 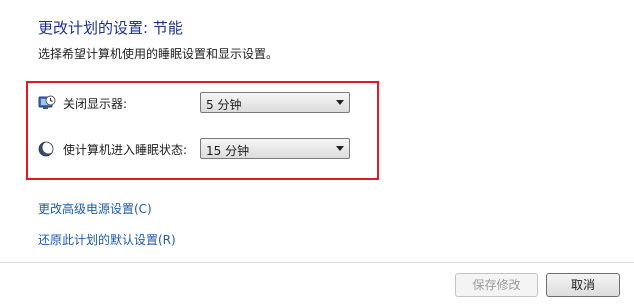 I want to click on save-changes-button: 保存修改, so click(x=496, y=285).